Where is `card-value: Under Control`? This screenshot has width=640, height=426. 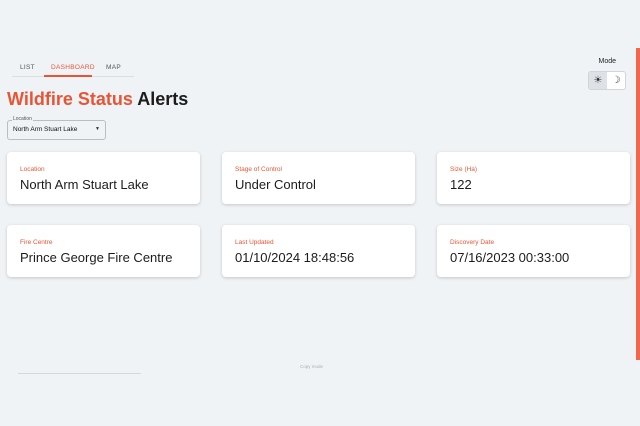
card-value: Under Control is located at coordinates (275, 184).